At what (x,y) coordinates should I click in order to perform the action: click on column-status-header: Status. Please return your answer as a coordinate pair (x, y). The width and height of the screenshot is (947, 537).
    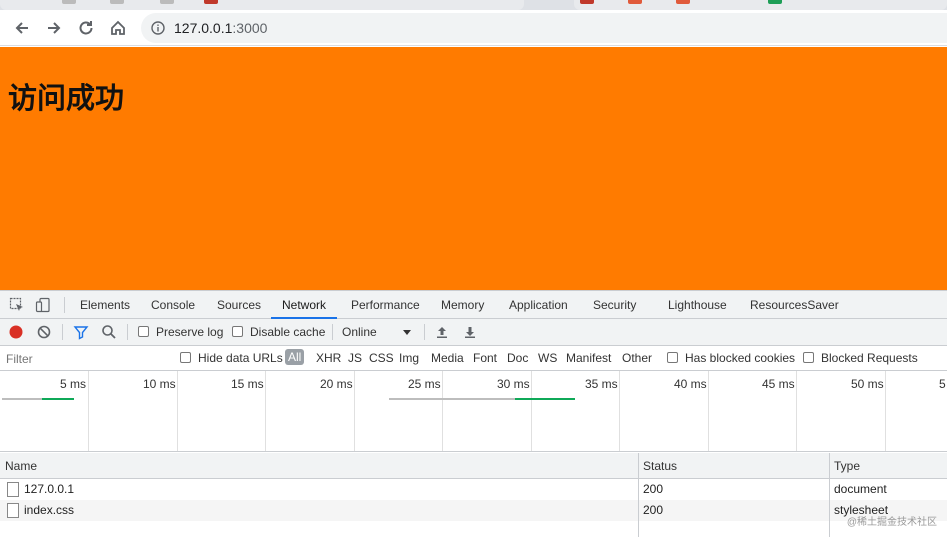
    Looking at the image, I should click on (734, 466).